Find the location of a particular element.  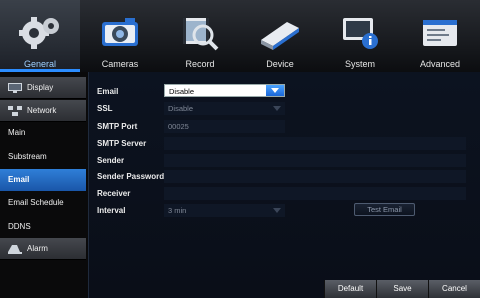

hard-drive-icon is located at coordinates (280, 36).